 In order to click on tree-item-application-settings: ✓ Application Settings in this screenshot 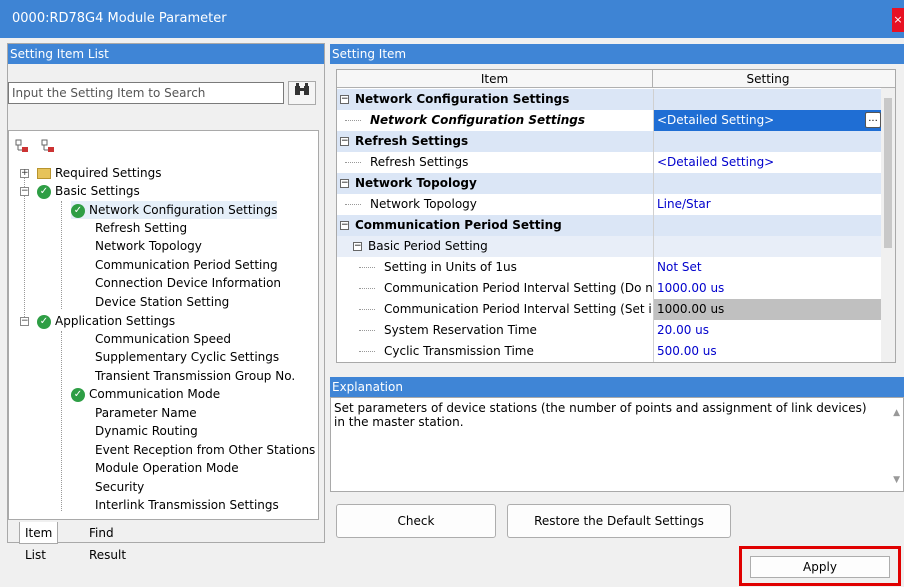, I will do `click(106, 321)`.